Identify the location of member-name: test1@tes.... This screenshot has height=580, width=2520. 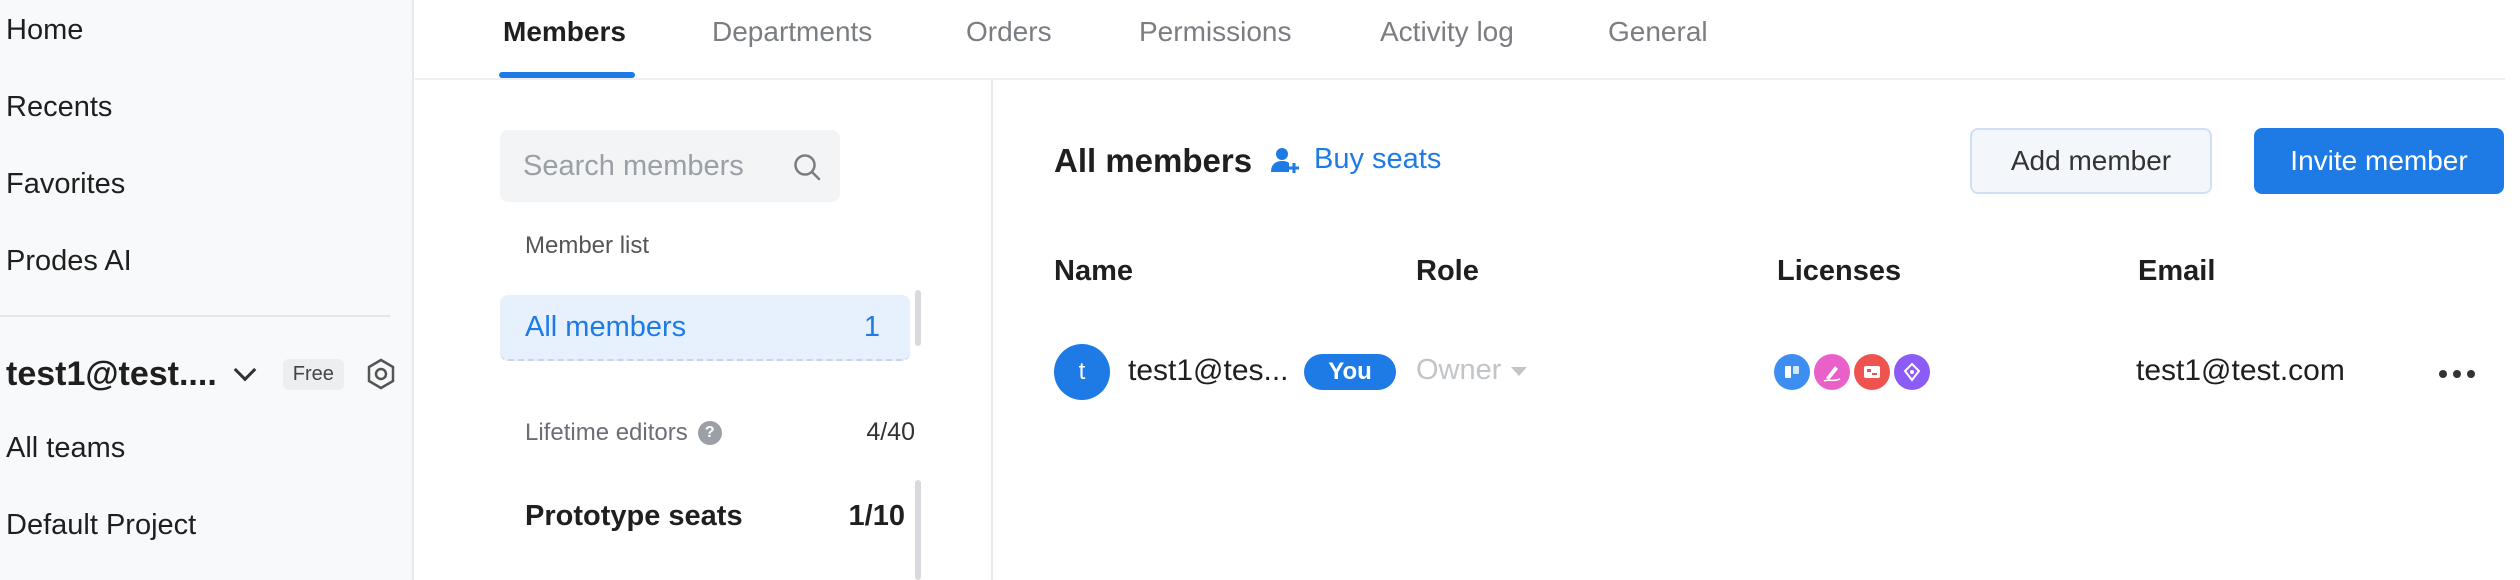
(1208, 370).